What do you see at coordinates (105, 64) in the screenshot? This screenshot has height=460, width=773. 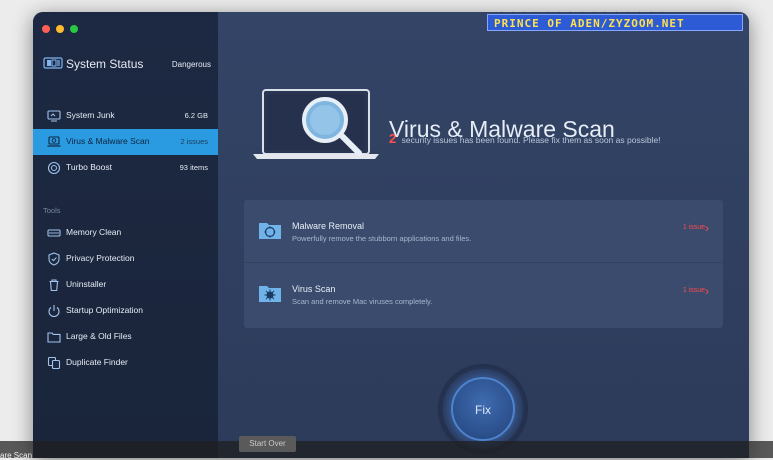 I see `system-status-title: System Status` at bounding box center [105, 64].